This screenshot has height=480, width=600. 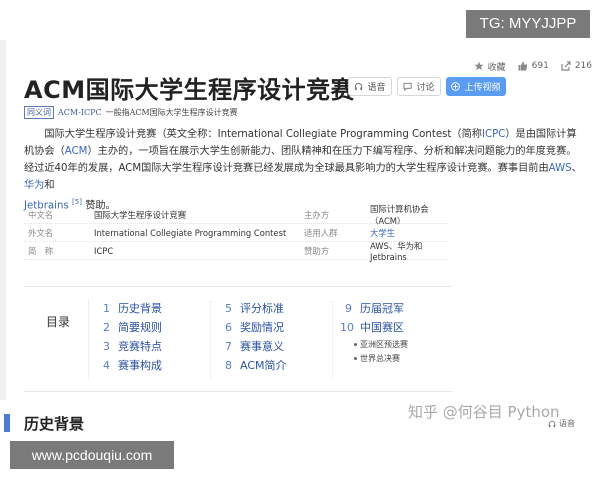 I want to click on toc-item-rules: 2 简要规则, so click(x=130, y=327).